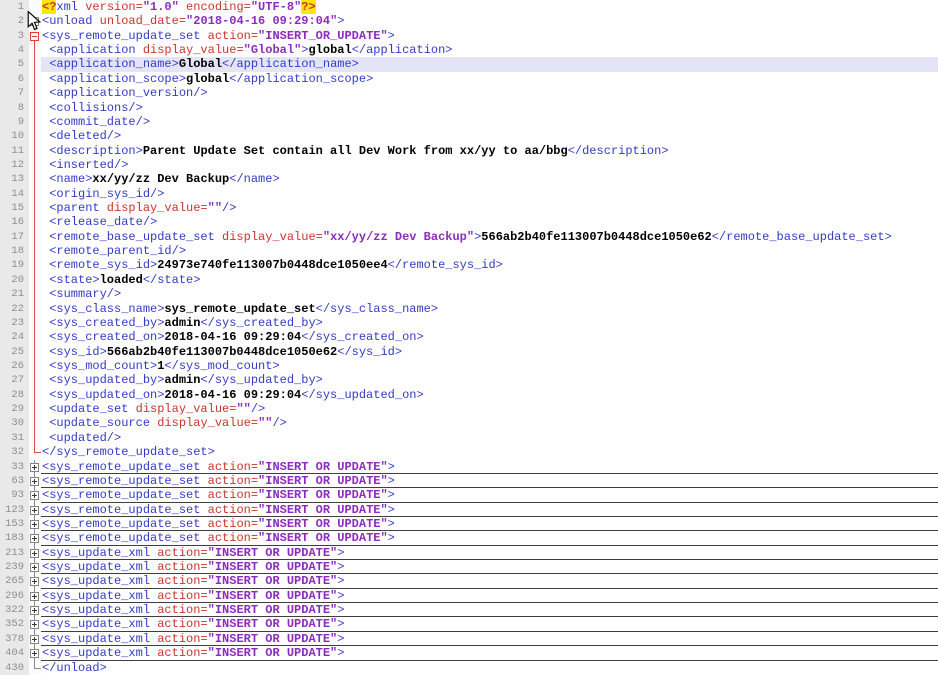 The width and height of the screenshot is (938, 675). I want to click on code-segment: <release_date/>, so click(100, 222).